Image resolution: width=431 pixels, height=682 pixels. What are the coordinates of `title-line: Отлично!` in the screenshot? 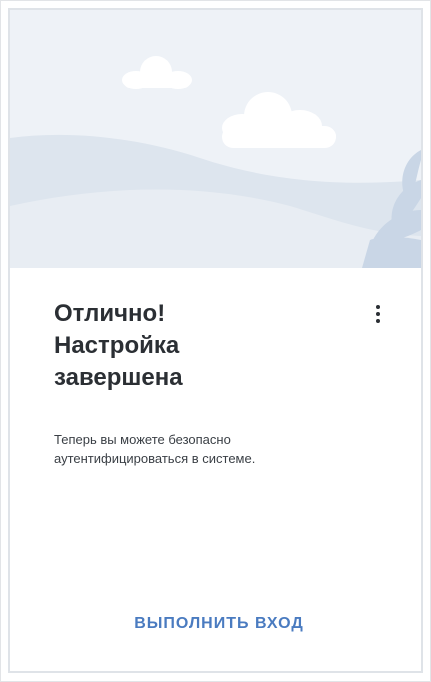 It's located at (110, 313).